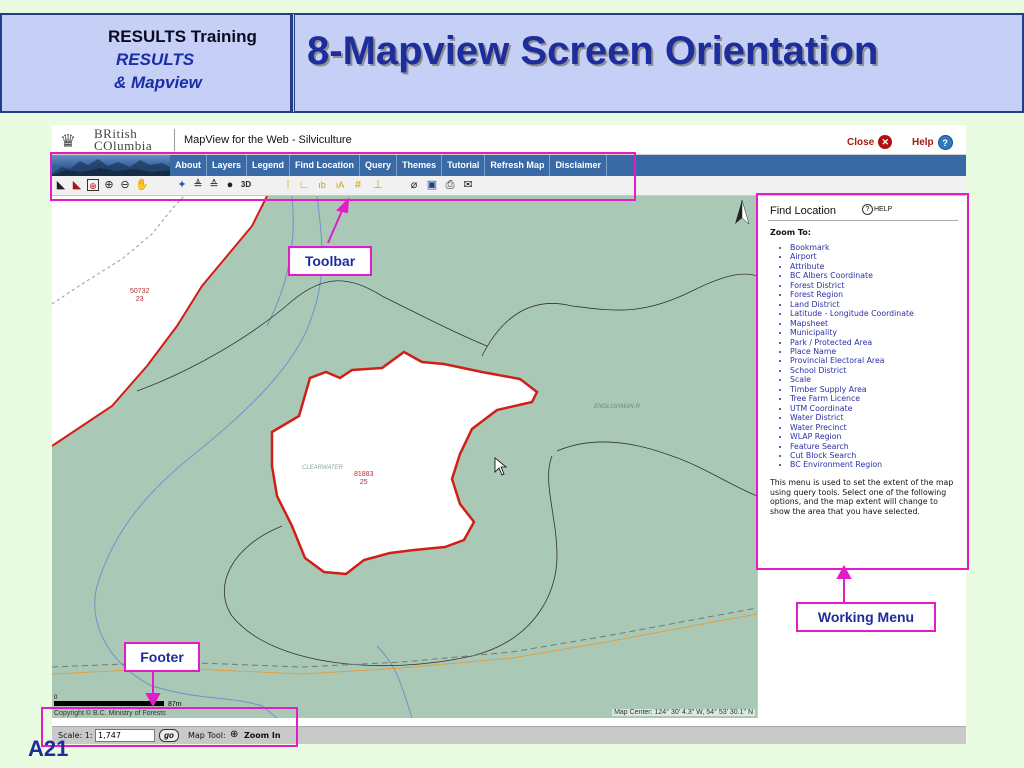 This screenshot has width=1024, height=768. I want to click on map-faint-label-right: ENGLISHMAN-R, so click(617, 407).